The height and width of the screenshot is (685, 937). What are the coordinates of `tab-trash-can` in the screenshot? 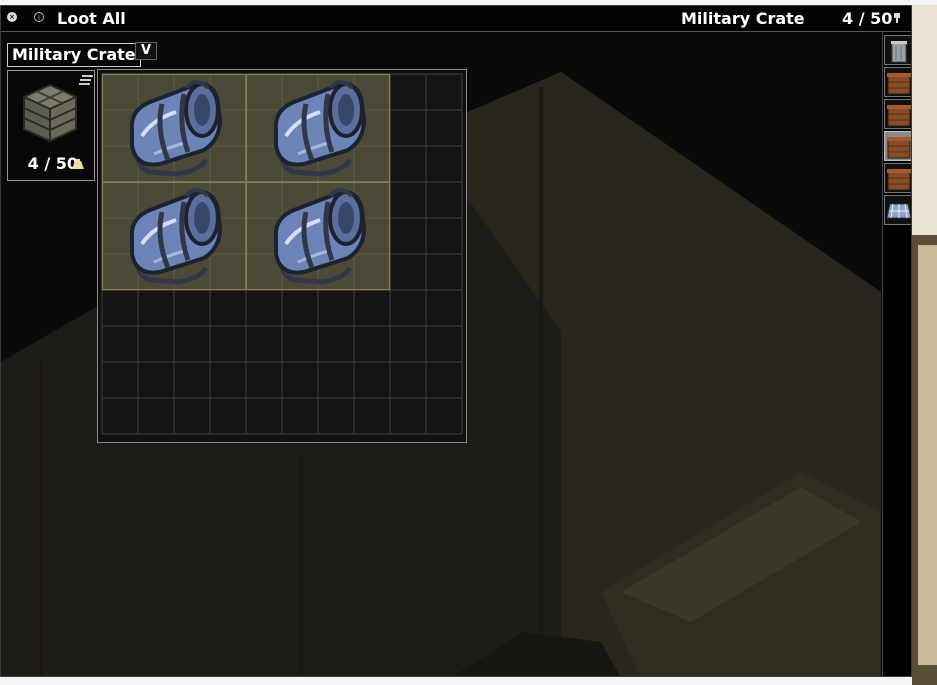 It's located at (897, 50).